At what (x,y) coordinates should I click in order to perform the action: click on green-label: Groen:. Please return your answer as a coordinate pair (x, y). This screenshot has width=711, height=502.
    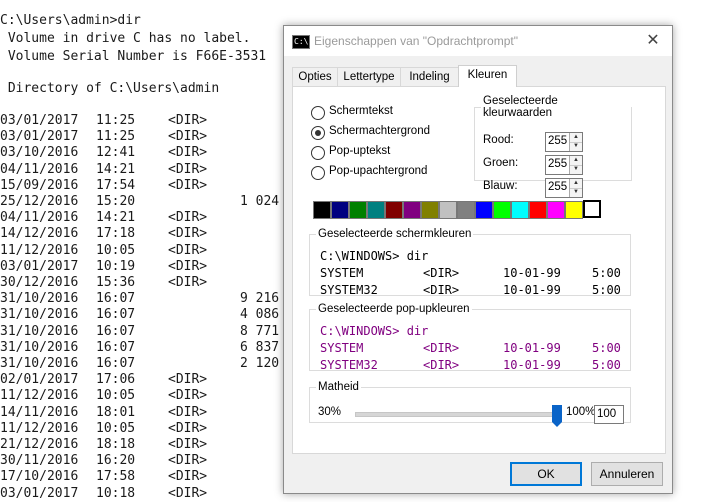
    Looking at the image, I should click on (501, 163).